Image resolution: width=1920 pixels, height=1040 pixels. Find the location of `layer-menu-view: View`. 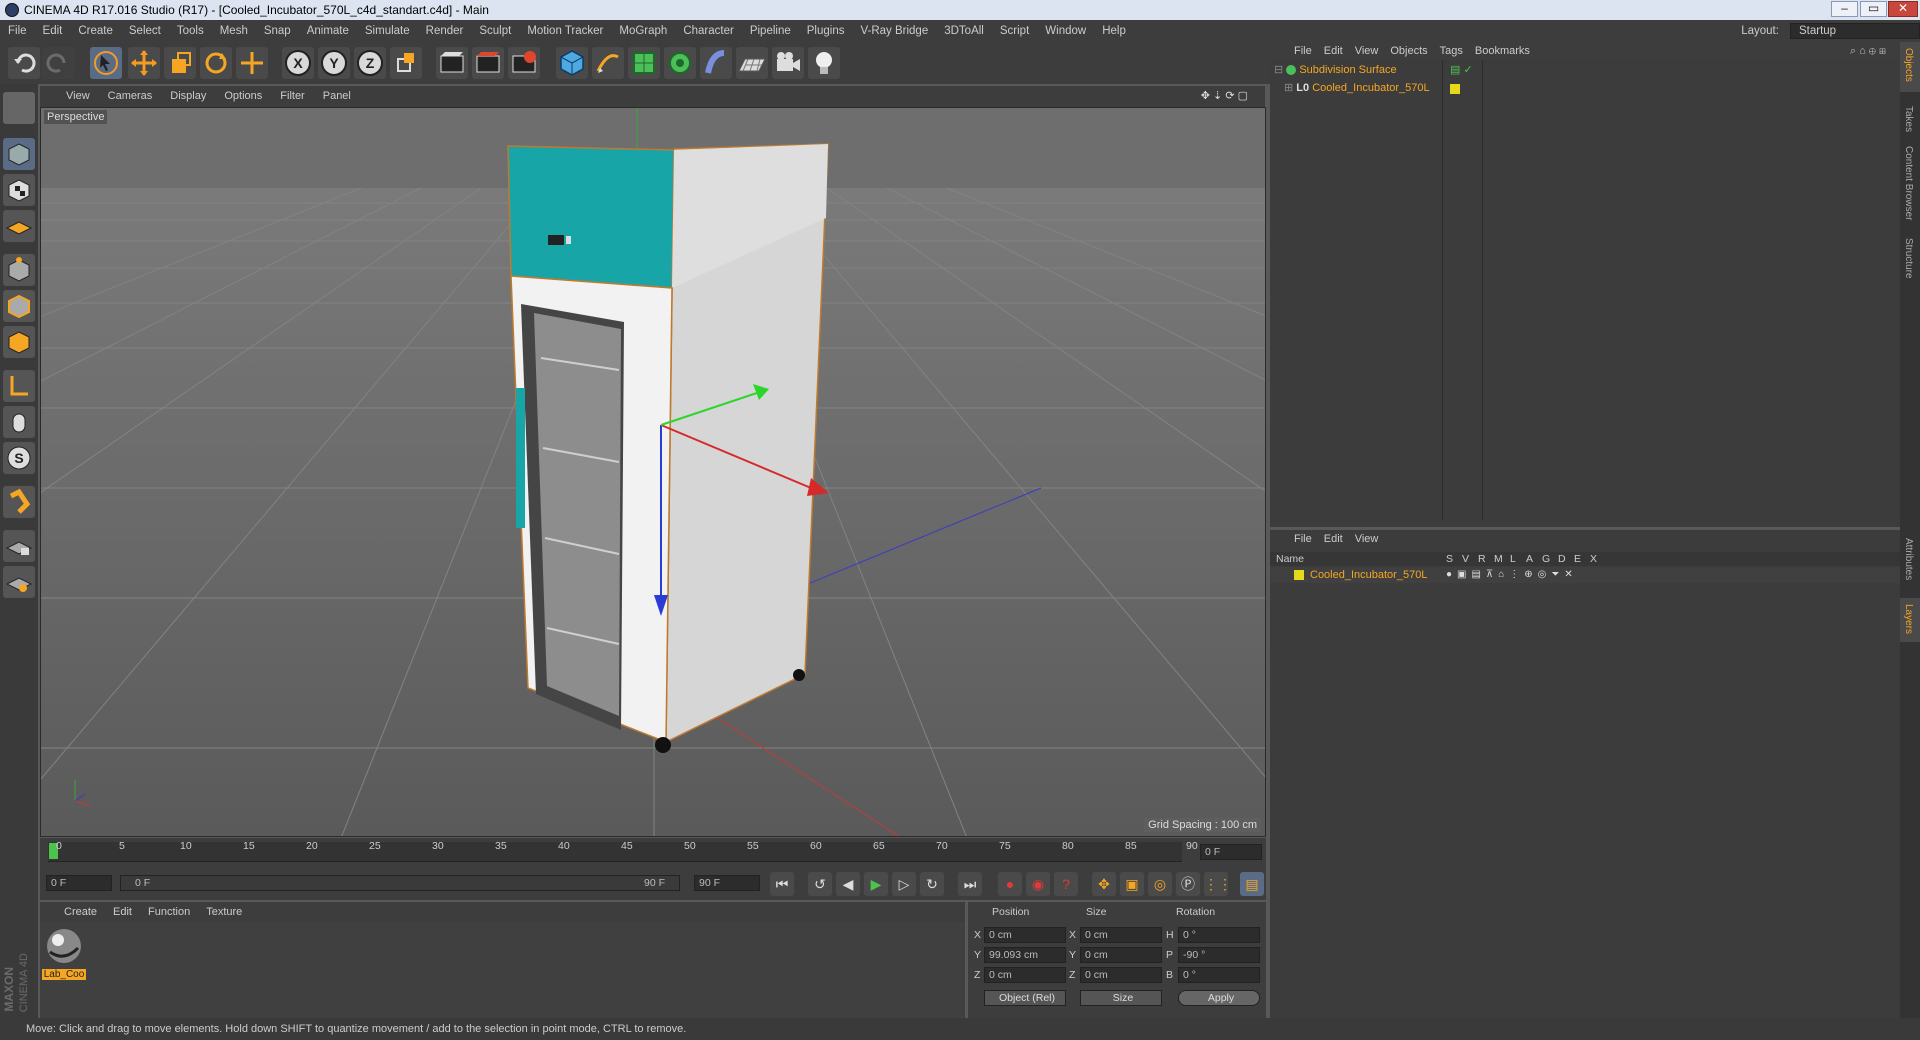

layer-menu-view: View is located at coordinates (1367, 539).